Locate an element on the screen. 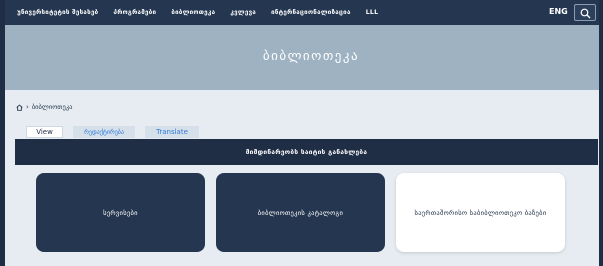  tab-edit: რედაქტირება is located at coordinates (104, 132).